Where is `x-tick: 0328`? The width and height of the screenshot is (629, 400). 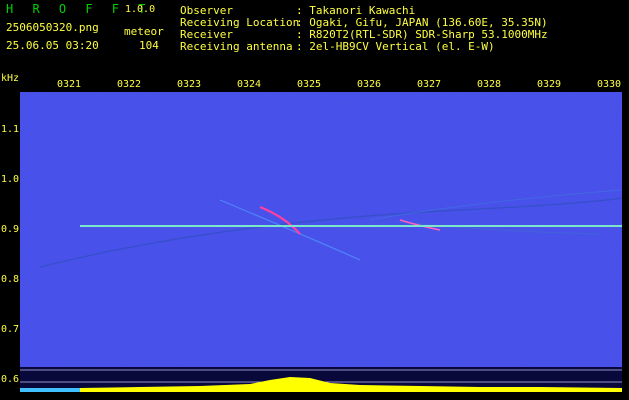 x-tick: 0328 is located at coordinates (489, 84).